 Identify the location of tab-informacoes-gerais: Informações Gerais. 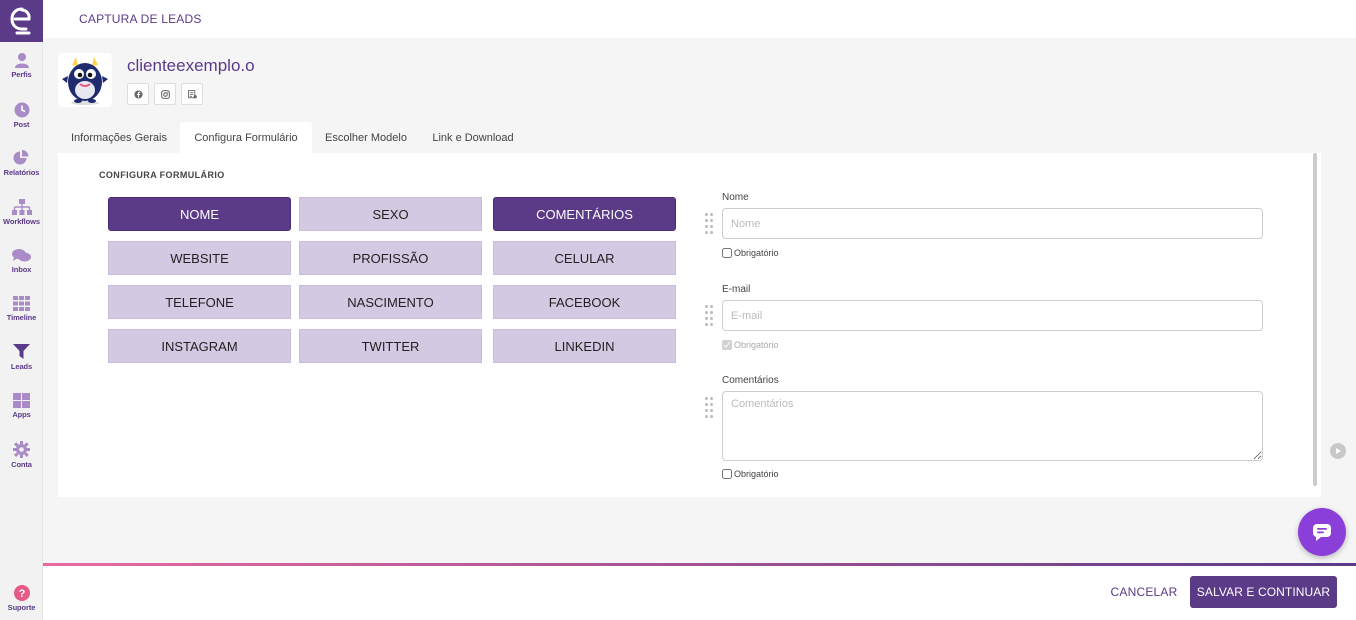
(119, 138).